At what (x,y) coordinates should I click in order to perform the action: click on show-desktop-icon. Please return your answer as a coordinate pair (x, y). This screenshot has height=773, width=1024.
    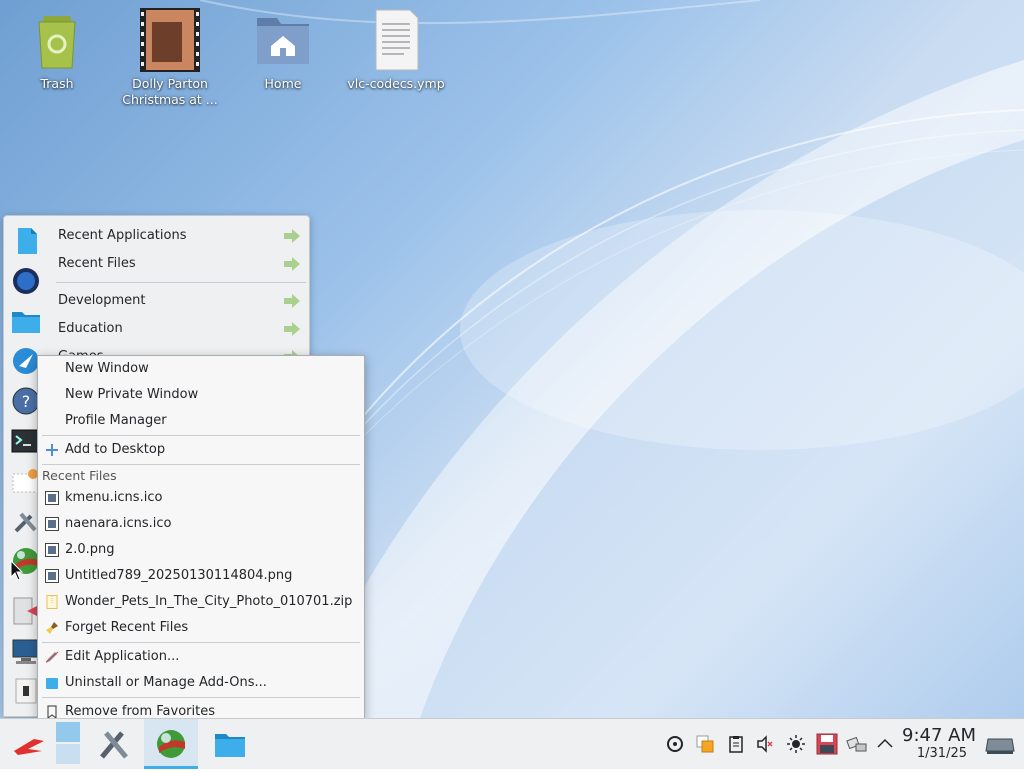
    Looking at the image, I should click on (1000, 744).